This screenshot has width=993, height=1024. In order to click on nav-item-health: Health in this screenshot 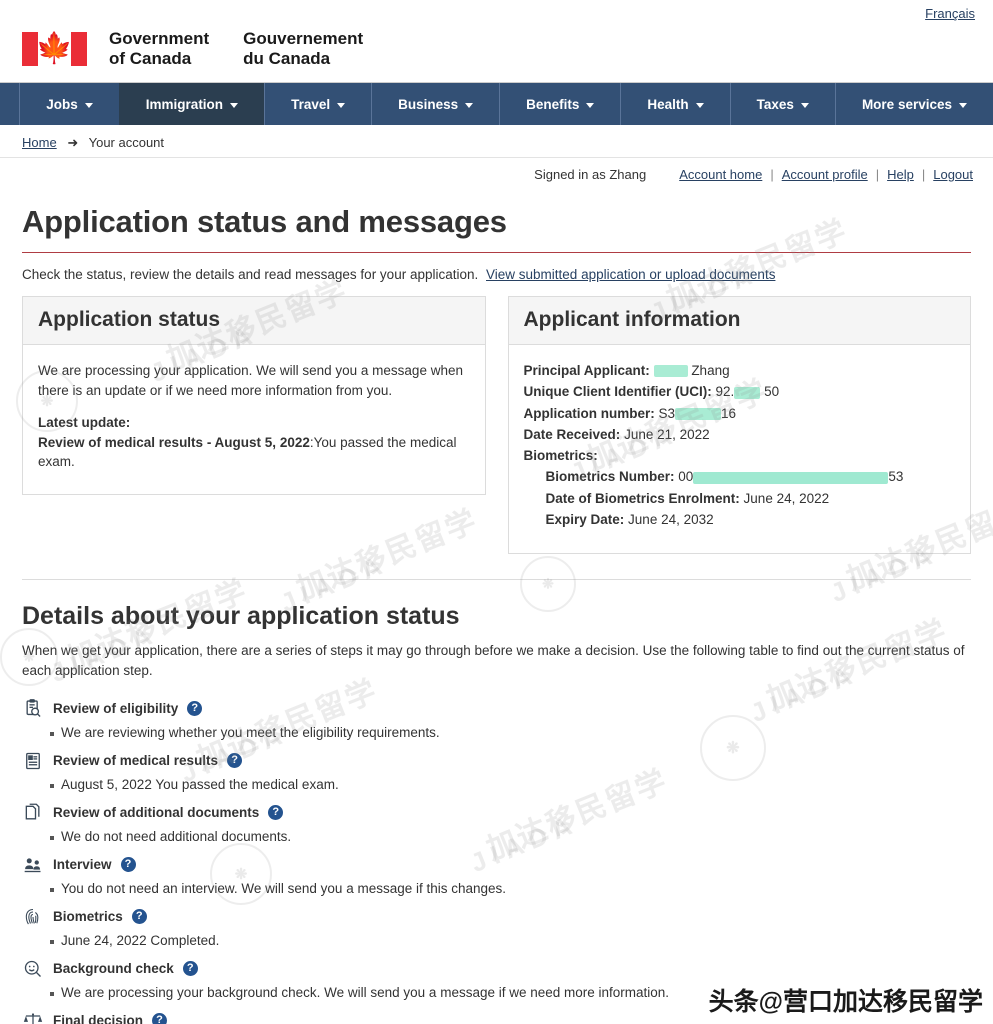, I will do `click(675, 104)`.